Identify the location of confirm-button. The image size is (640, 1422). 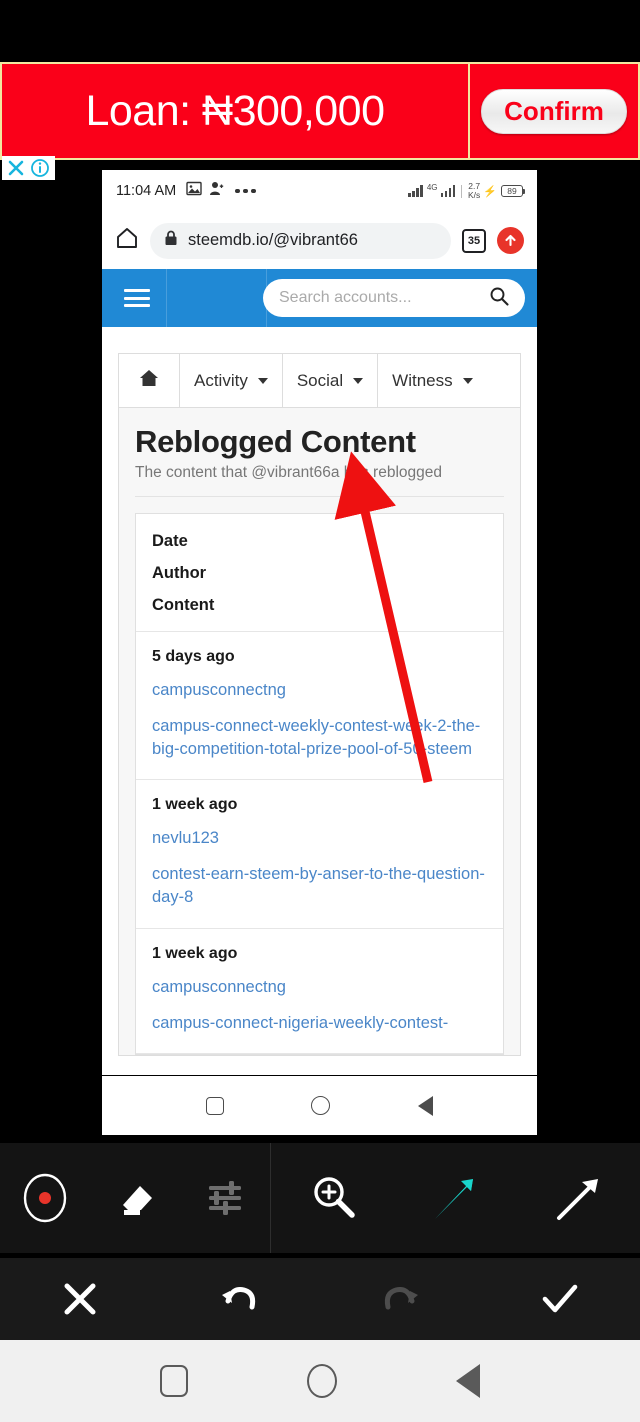
(560, 1299).